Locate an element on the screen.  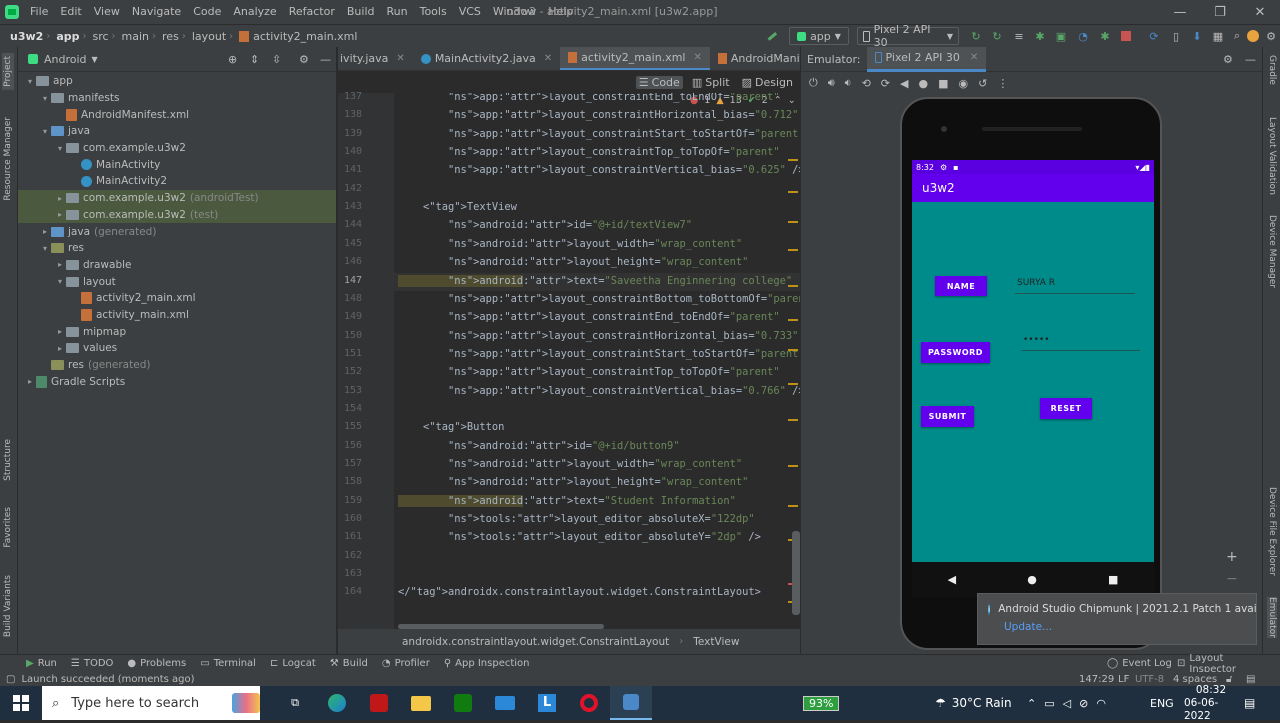
close-icon: ✕ is located at coordinates (1260, 12).